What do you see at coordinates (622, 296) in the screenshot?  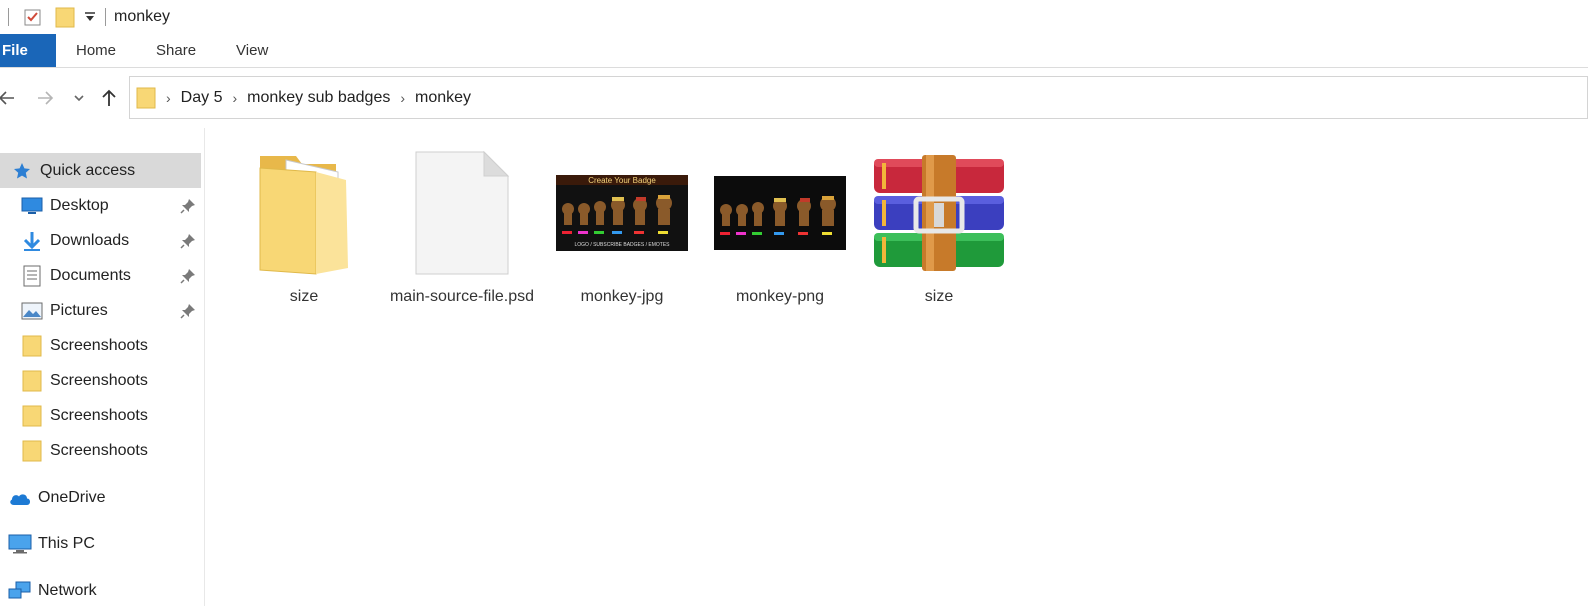 I see `file-name: monkey-jpg` at bounding box center [622, 296].